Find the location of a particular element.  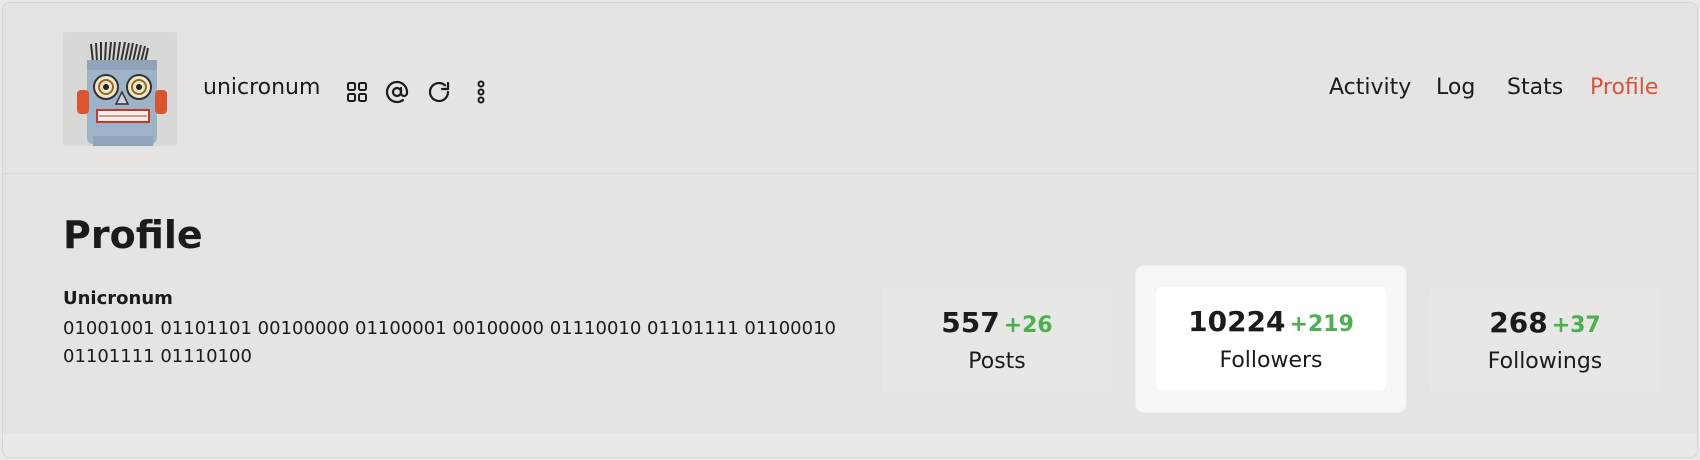

stat-followings-label: Followings is located at coordinates (1545, 361).